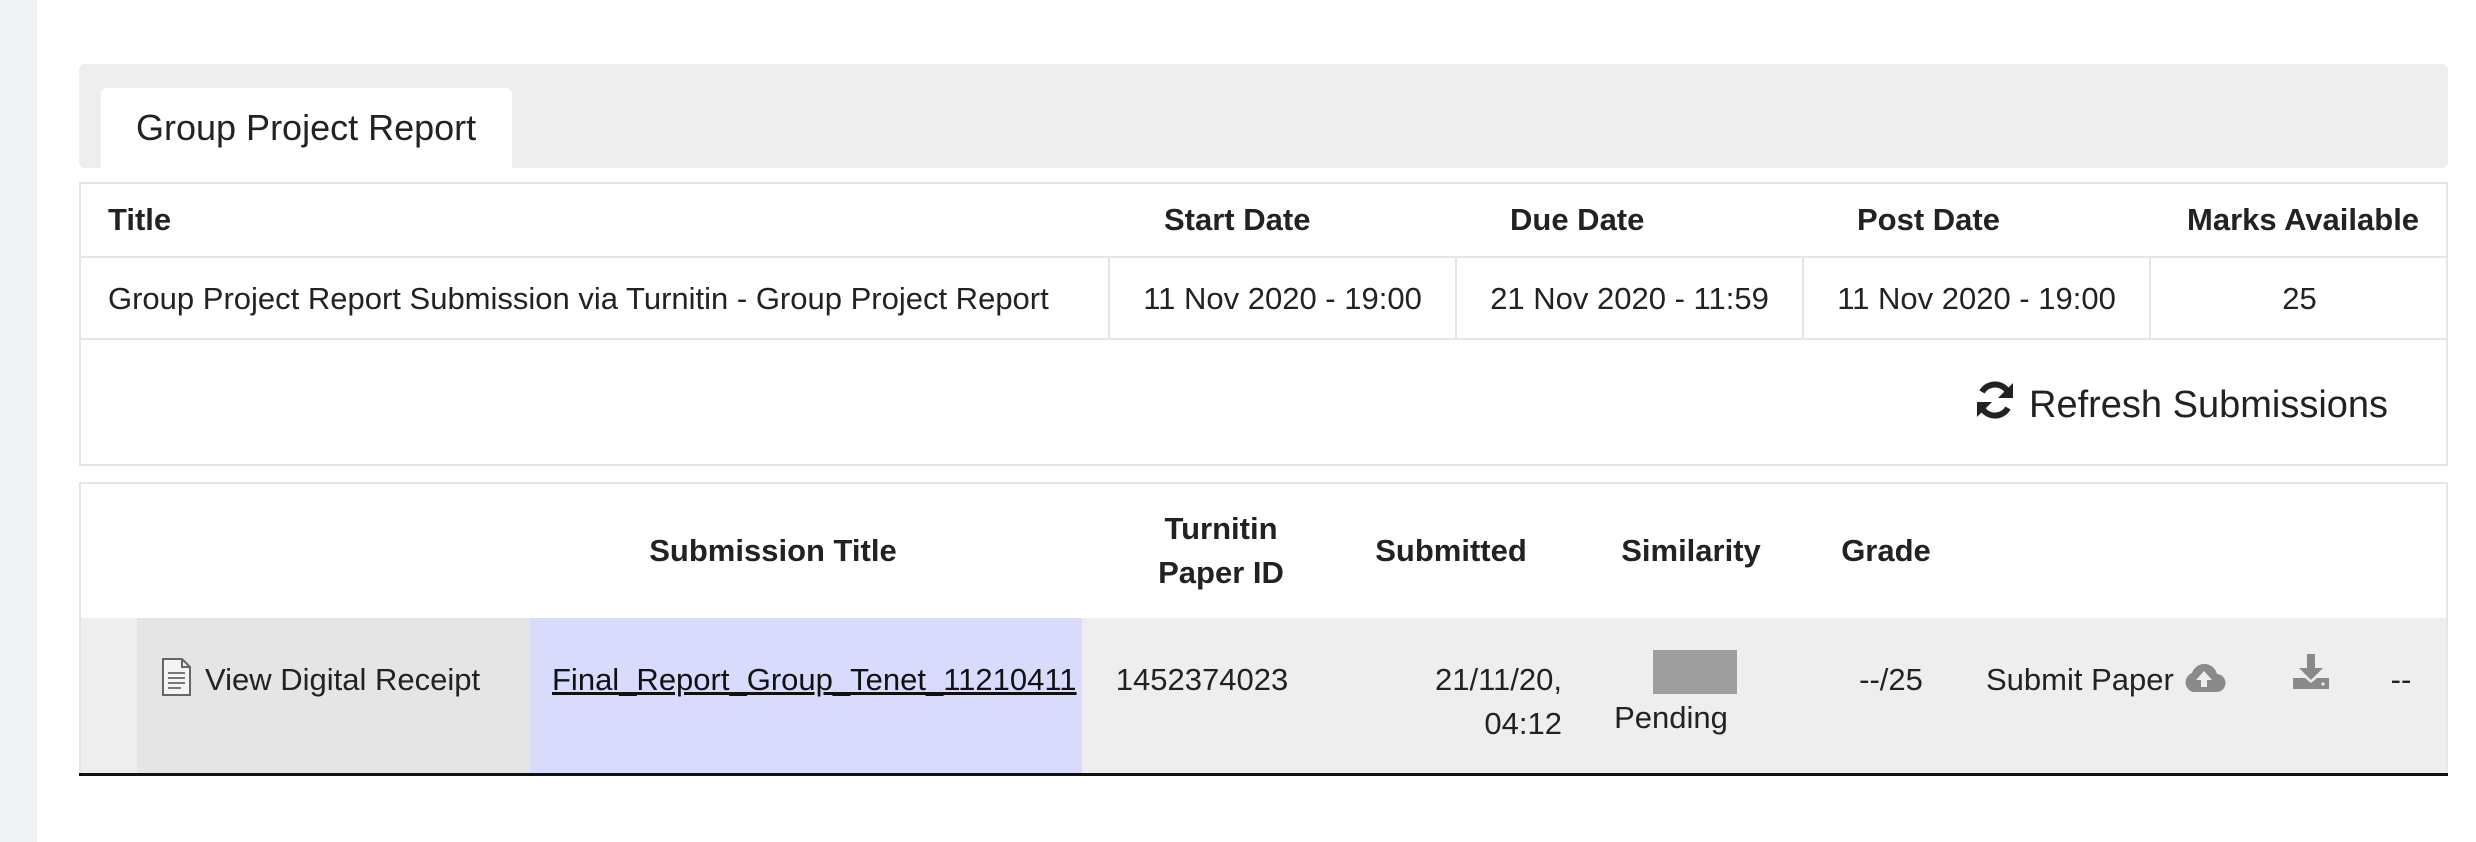 Image resolution: width=2476 pixels, height=842 pixels. What do you see at coordinates (1237, 219) in the screenshot?
I see `header-start-date: Start Date` at bounding box center [1237, 219].